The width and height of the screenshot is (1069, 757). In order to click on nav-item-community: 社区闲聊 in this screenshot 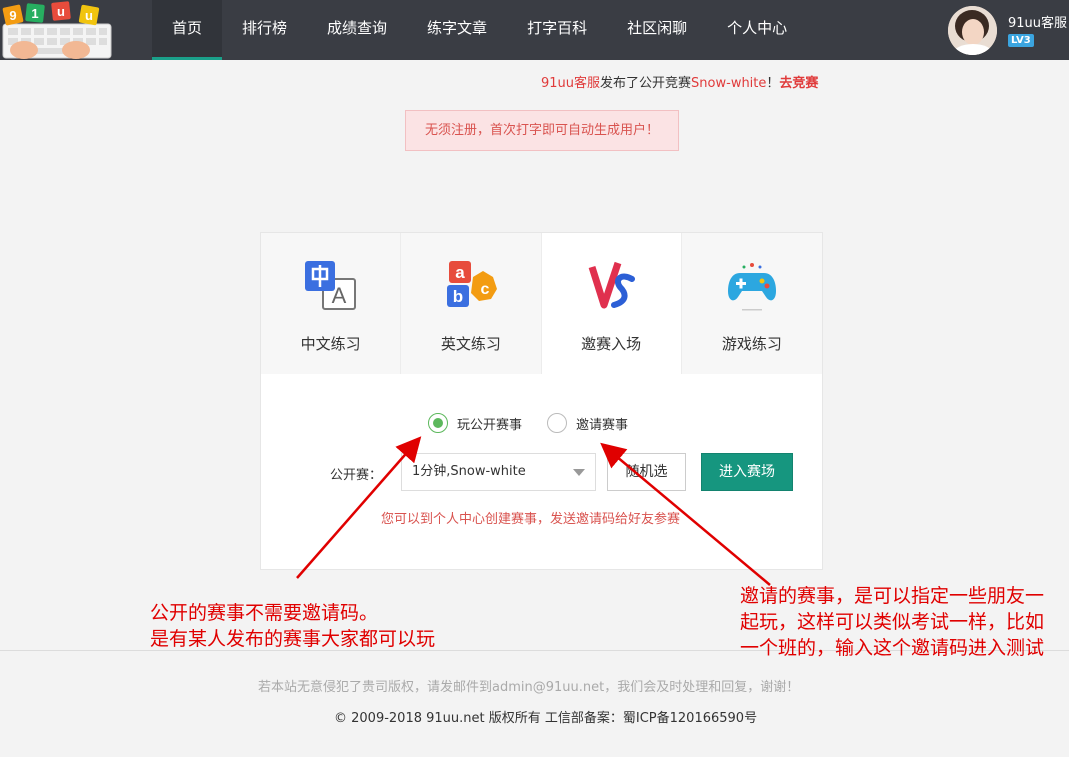, I will do `click(657, 30)`.